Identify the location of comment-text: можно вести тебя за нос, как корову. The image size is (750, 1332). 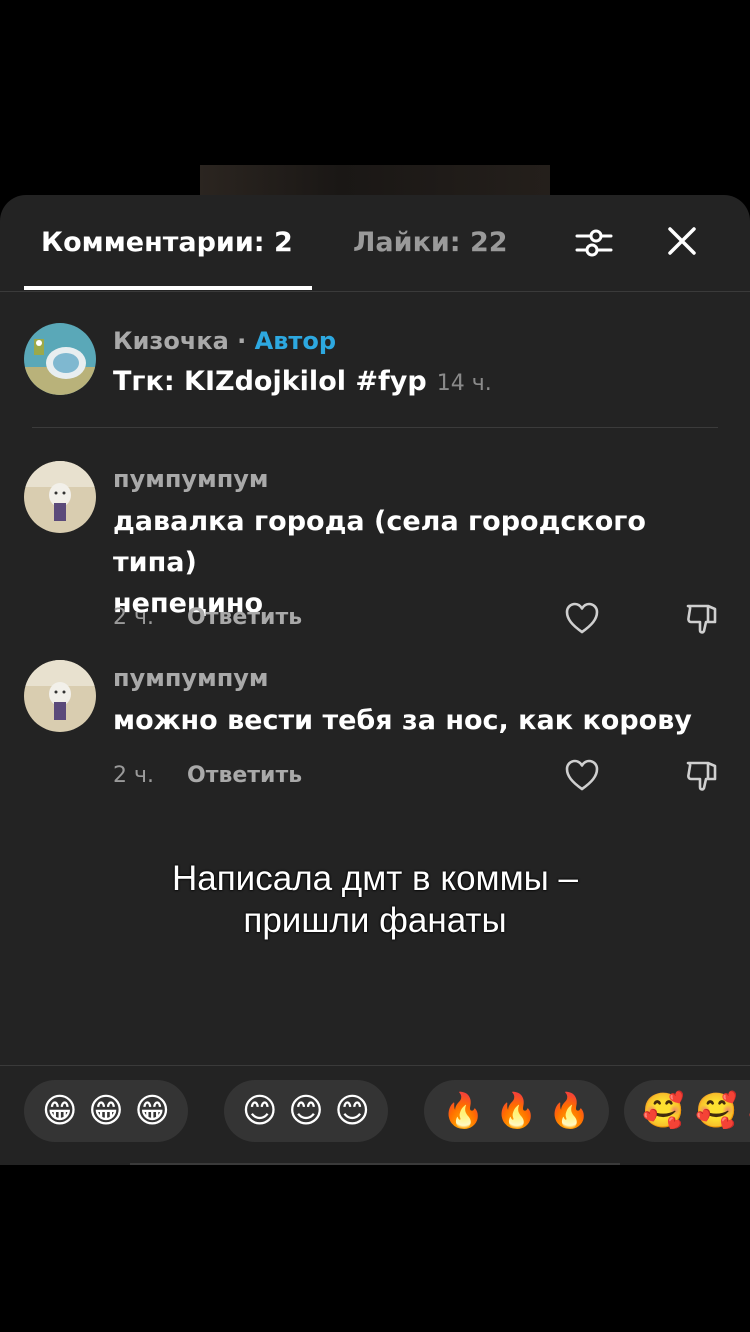
(423, 720).